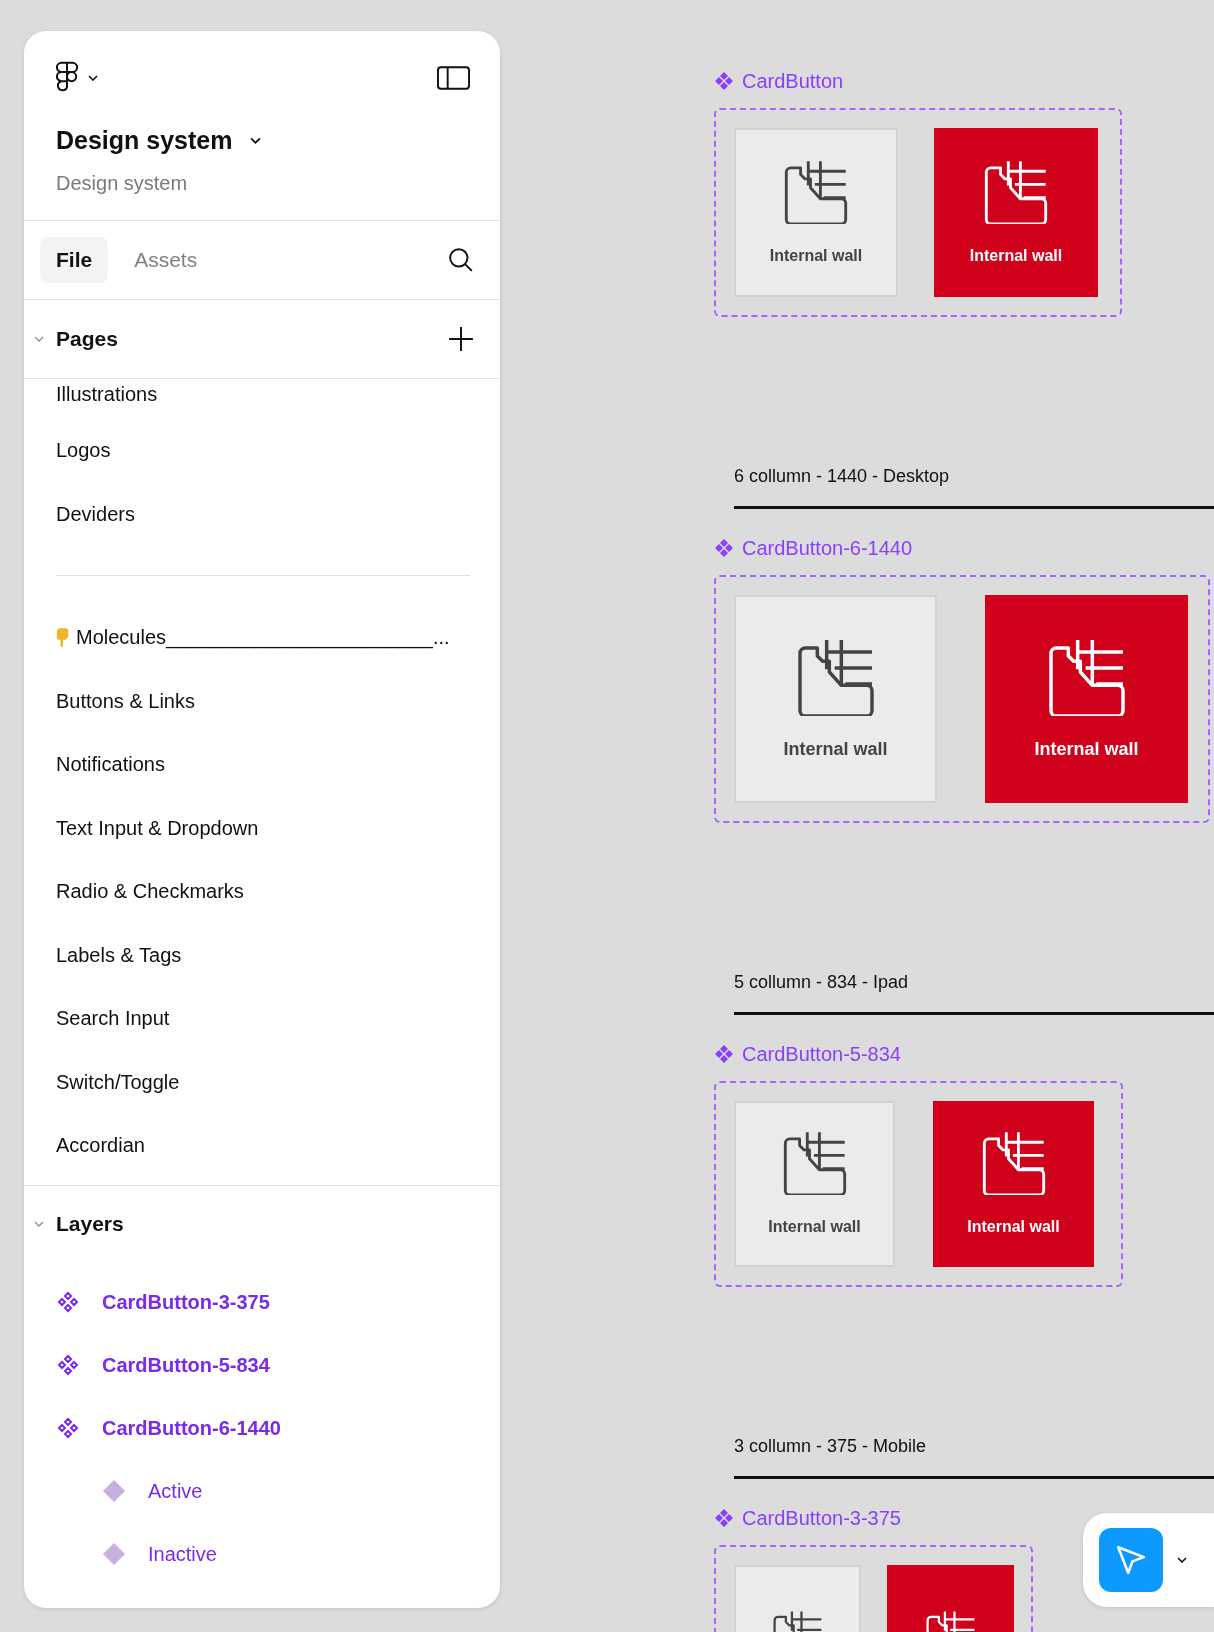 The height and width of the screenshot is (1632, 1214). What do you see at coordinates (90, 1224) in the screenshot?
I see `section-title: Layers` at bounding box center [90, 1224].